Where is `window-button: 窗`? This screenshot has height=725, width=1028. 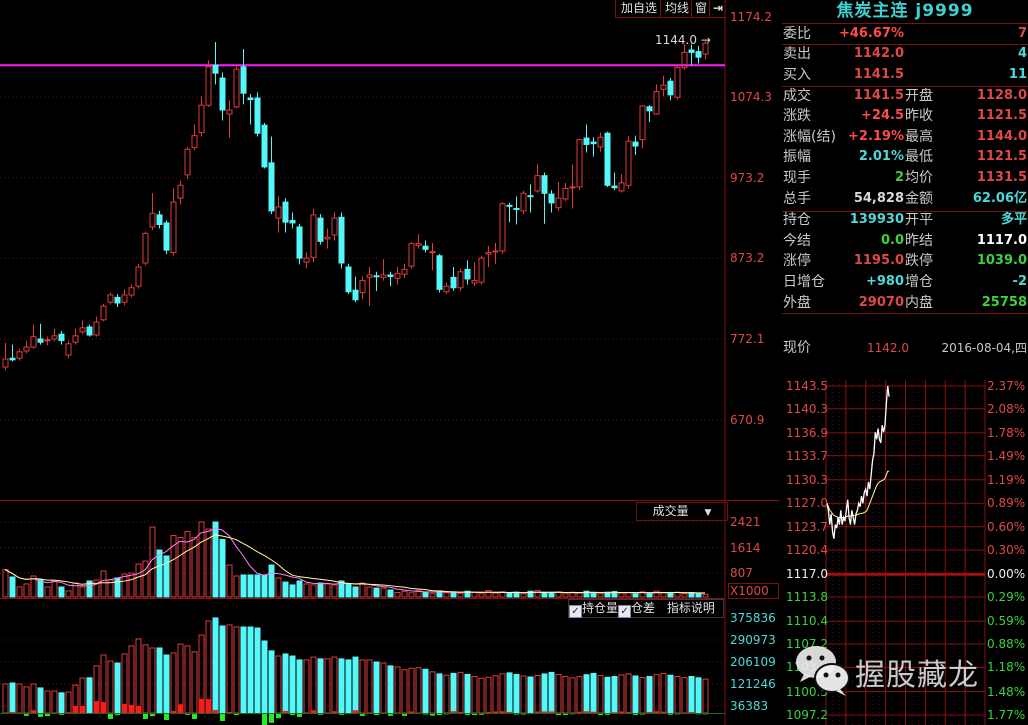 window-button: 窗 is located at coordinates (700, 9).